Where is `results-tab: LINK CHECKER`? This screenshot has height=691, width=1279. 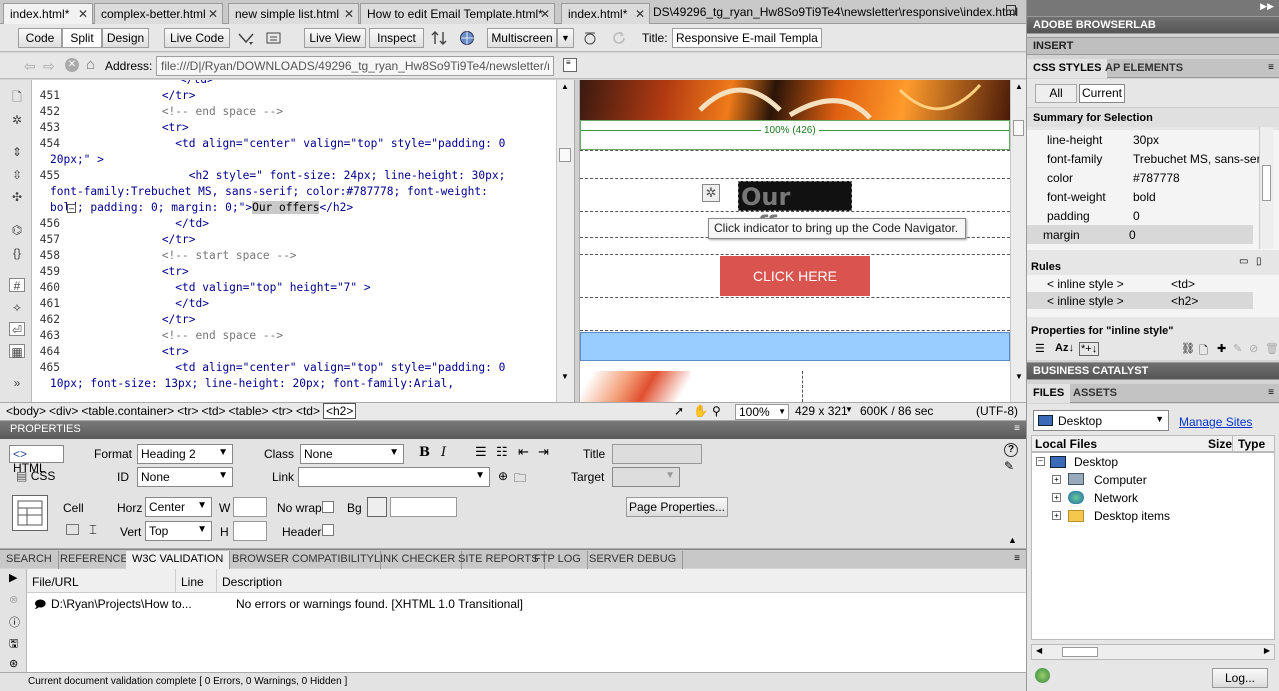
results-tab: LINK CHECKER is located at coordinates (415, 560).